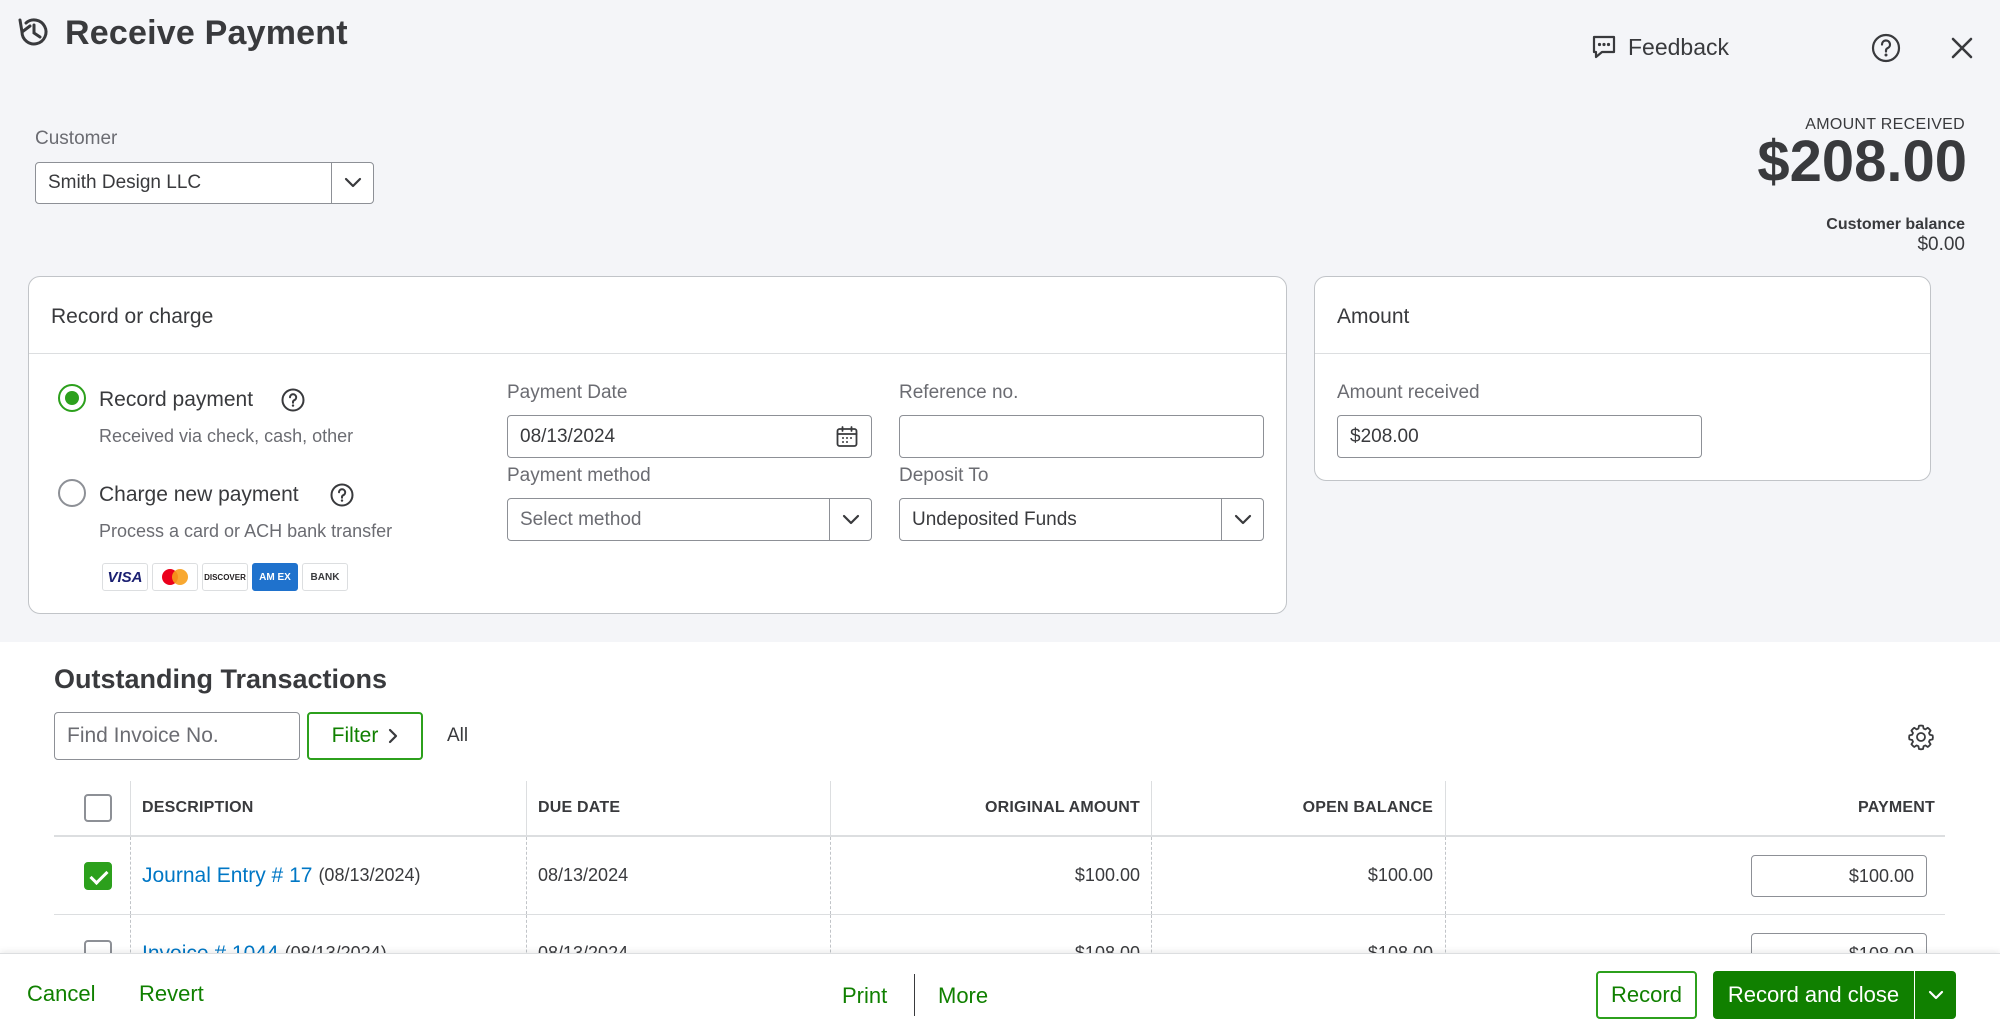 The height and width of the screenshot is (1035, 2000). Describe the element at coordinates (275, 577) in the screenshot. I see `amex-logo: AM EX` at that location.